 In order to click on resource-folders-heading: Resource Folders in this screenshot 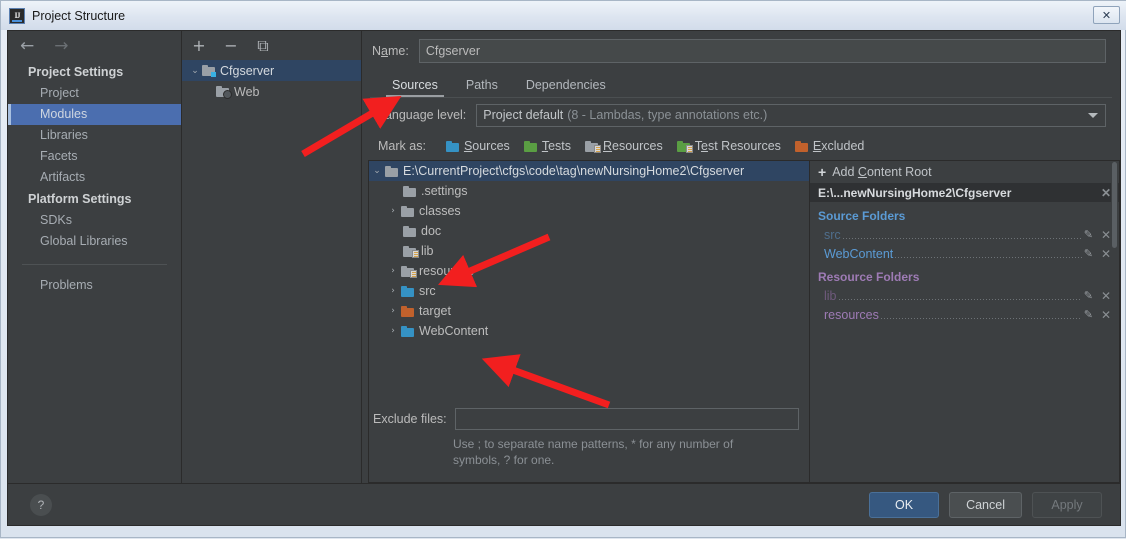, I will do `click(869, 277)`.